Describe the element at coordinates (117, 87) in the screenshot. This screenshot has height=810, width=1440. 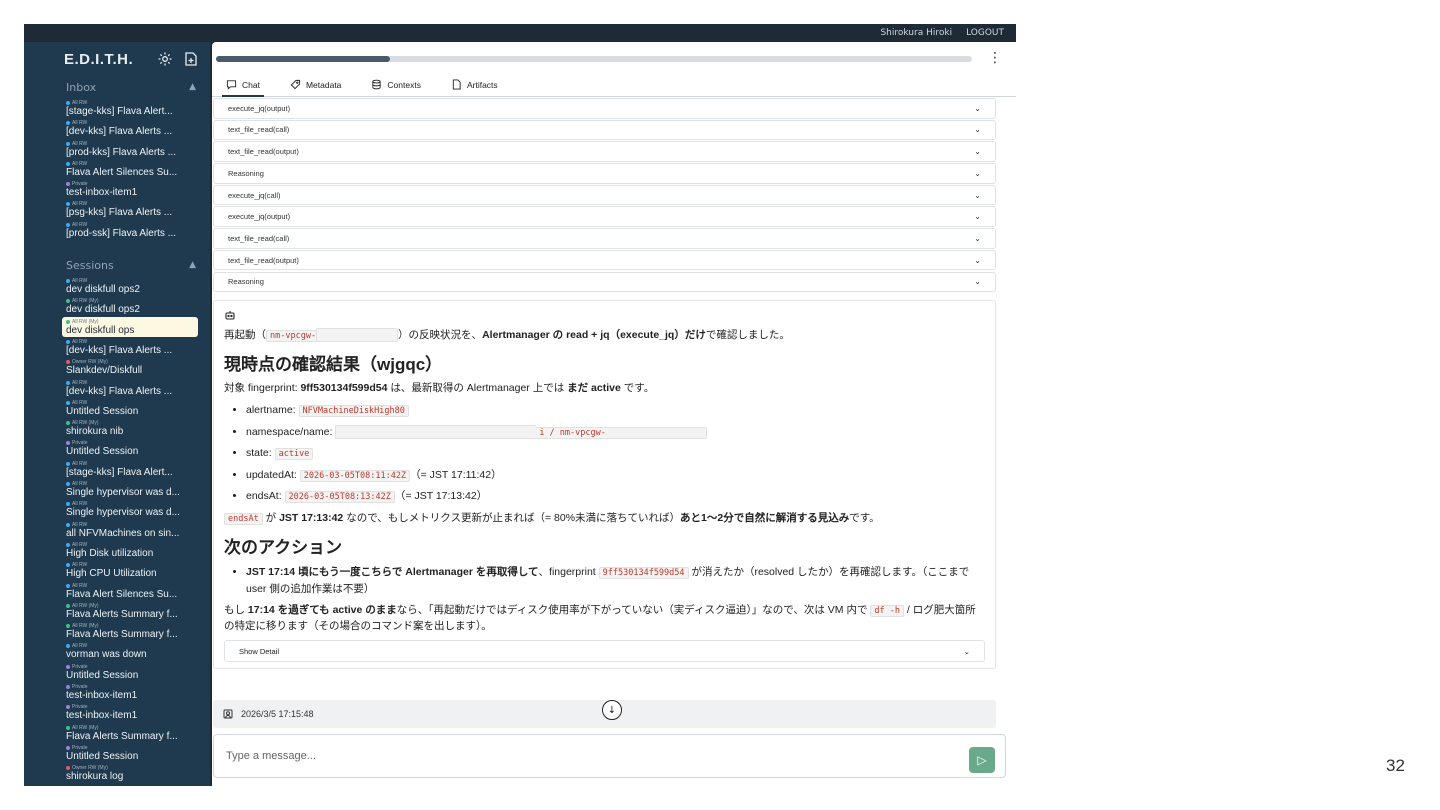
I see `inbox-header: Inbox ▲` at that location.